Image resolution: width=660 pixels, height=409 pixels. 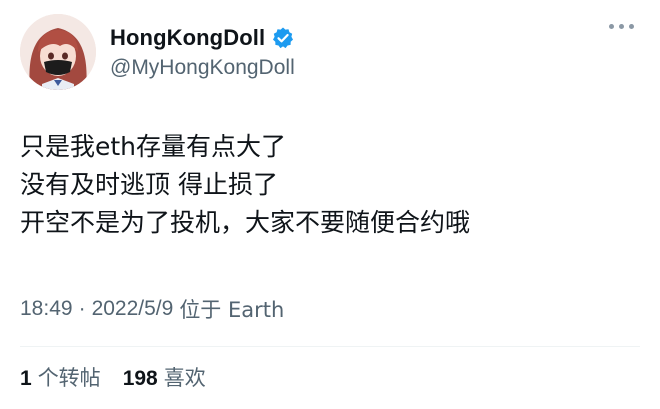 I want to click on verified-badge-icon, so click(x=283, y=38).